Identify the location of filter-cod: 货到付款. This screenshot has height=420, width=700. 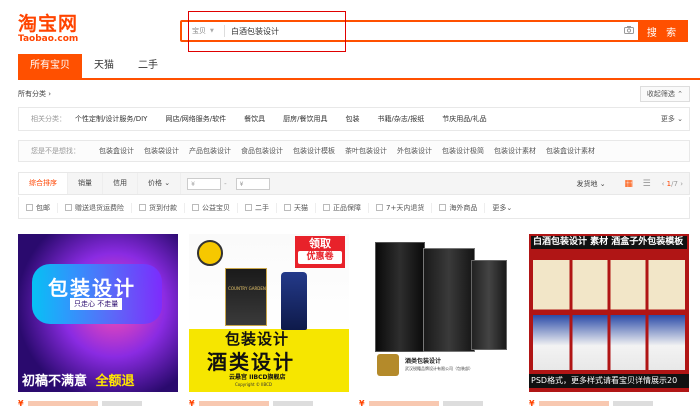
(158, 207).